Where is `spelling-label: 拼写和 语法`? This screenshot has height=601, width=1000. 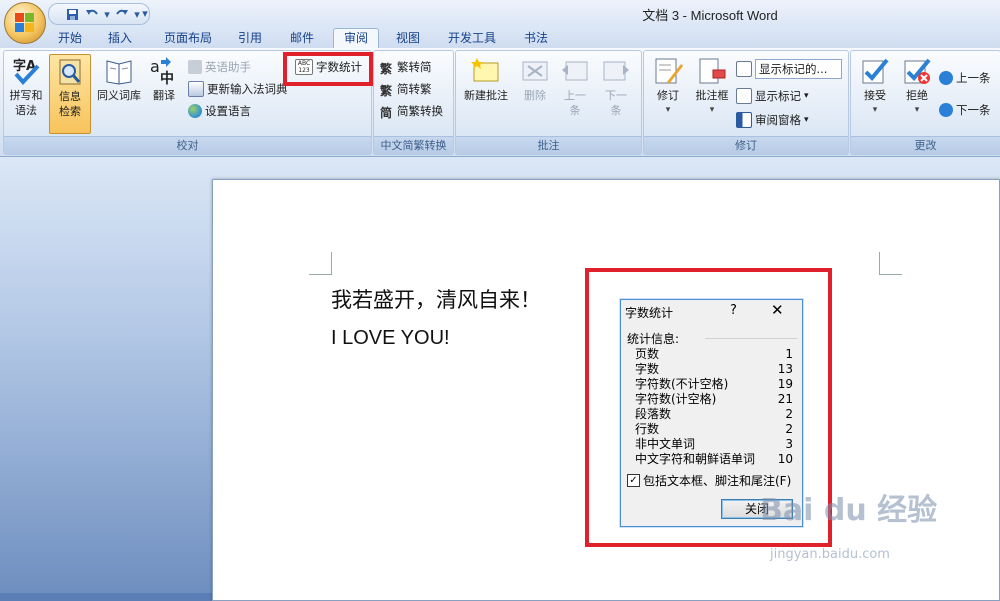
spelling-label: 拼写和 语法 is located at coordinates (26, 103).